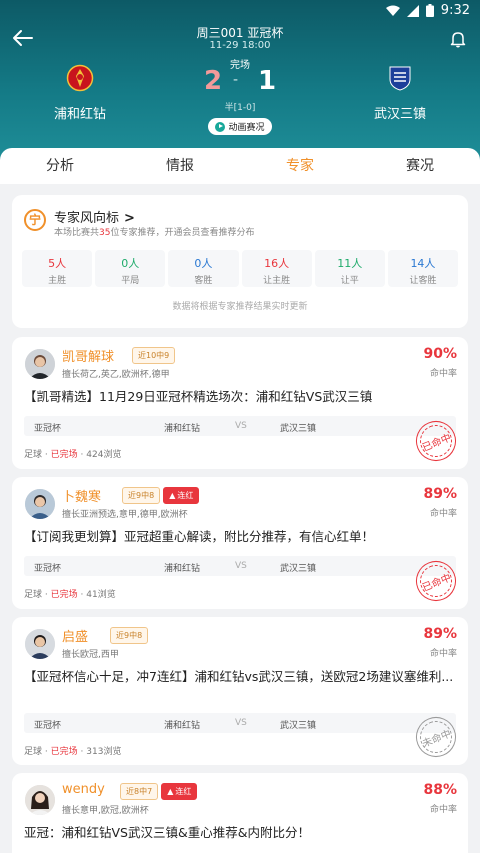 This screenshot has width=480, height=853. What do you see at coordinates (203, 281) in the screenshot?
I see `stat-label: 客胜` at bounding box center [203, 281].